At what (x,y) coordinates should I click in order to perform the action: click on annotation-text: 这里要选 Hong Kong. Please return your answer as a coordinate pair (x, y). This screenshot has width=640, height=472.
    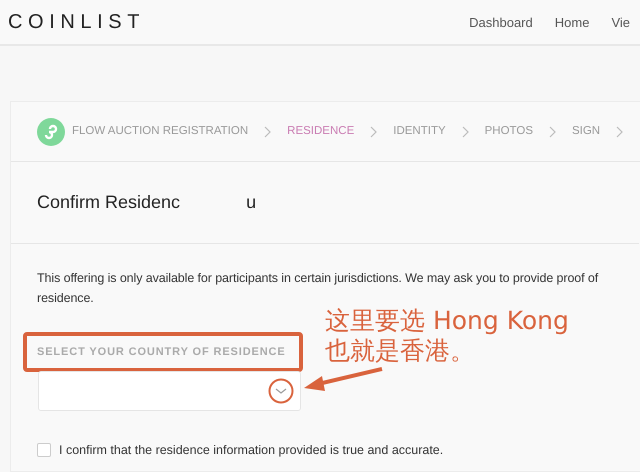
    Looking at the image, I should click on (447, 321).